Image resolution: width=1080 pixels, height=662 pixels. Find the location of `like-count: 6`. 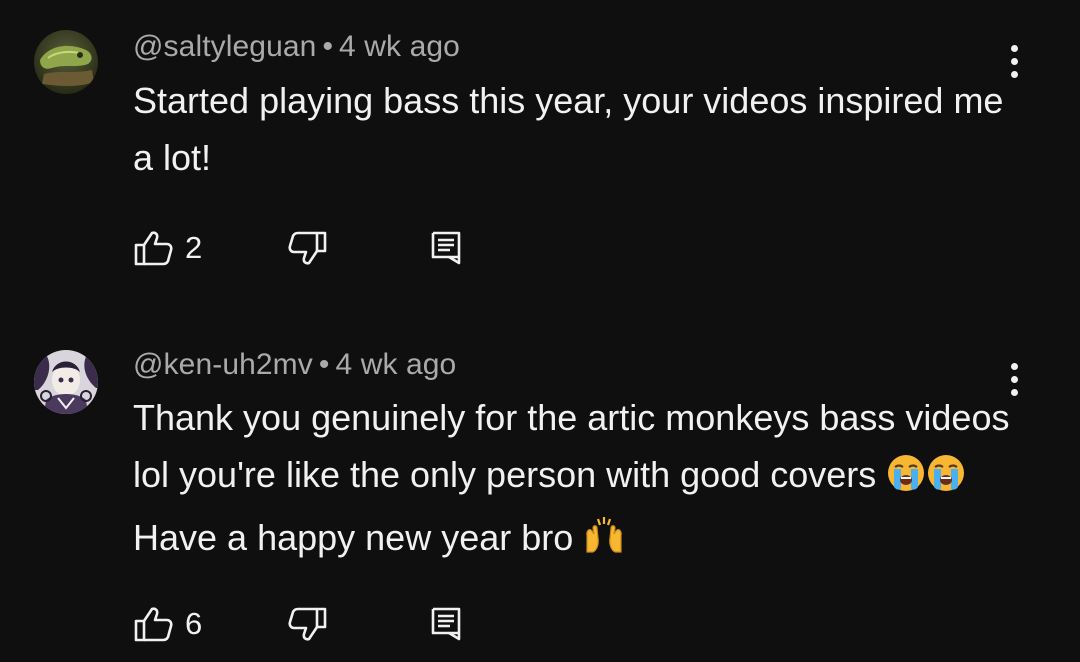

like-count: 6 is located at coordinates (194, 623).